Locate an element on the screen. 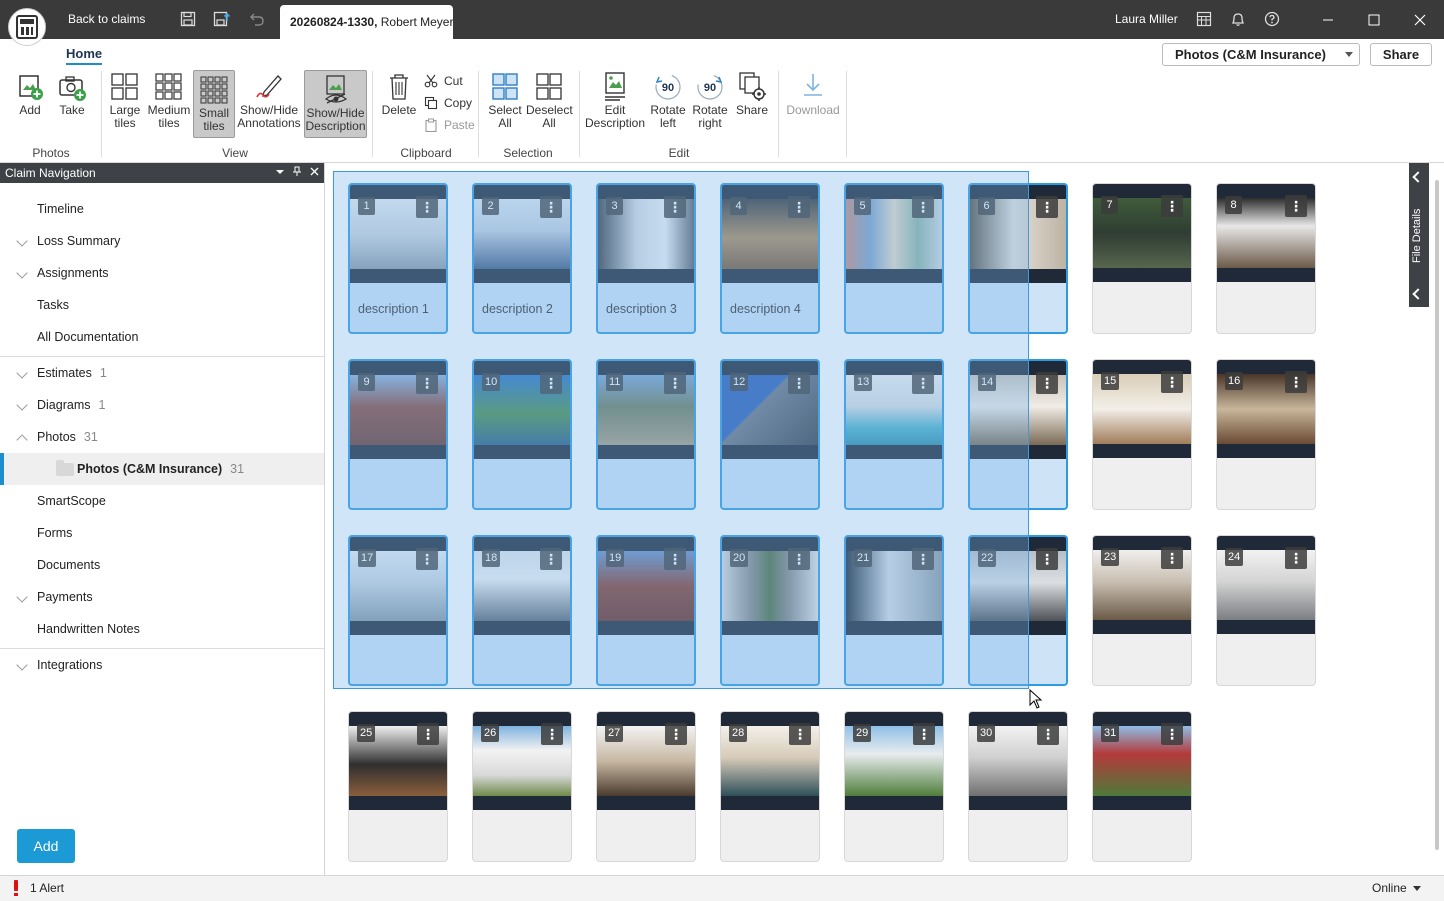  share-photos-button: Share is located at coordinates (752, 93).